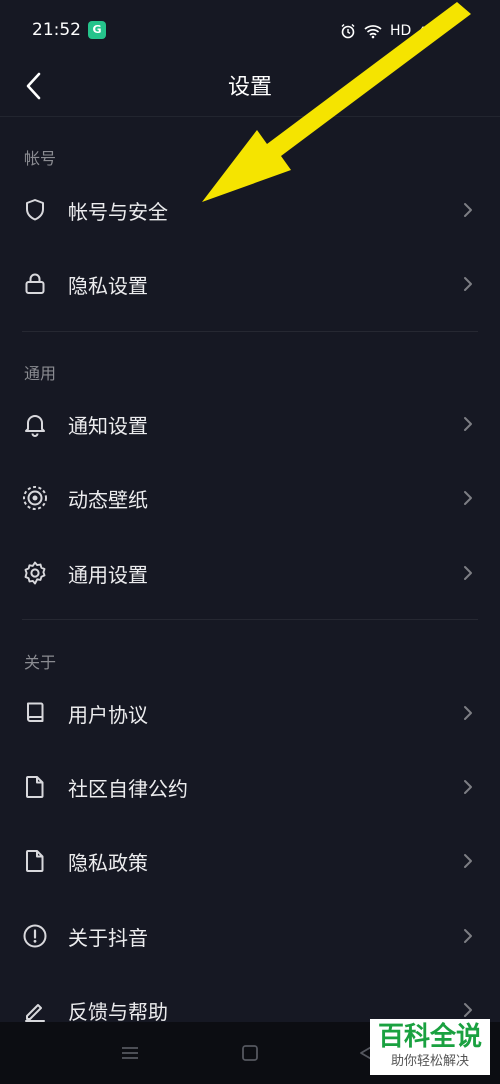 This screenshot has width=500, height=1084. I want to click on settings-item-label: 隐私设置, so click(108, 286).